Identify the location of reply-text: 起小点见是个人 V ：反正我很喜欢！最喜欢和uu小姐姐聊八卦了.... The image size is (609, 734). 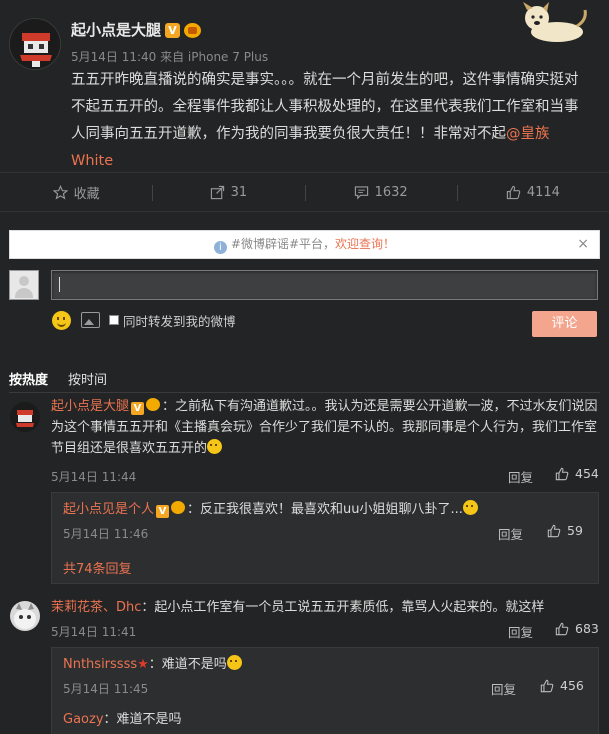
(328, 509).